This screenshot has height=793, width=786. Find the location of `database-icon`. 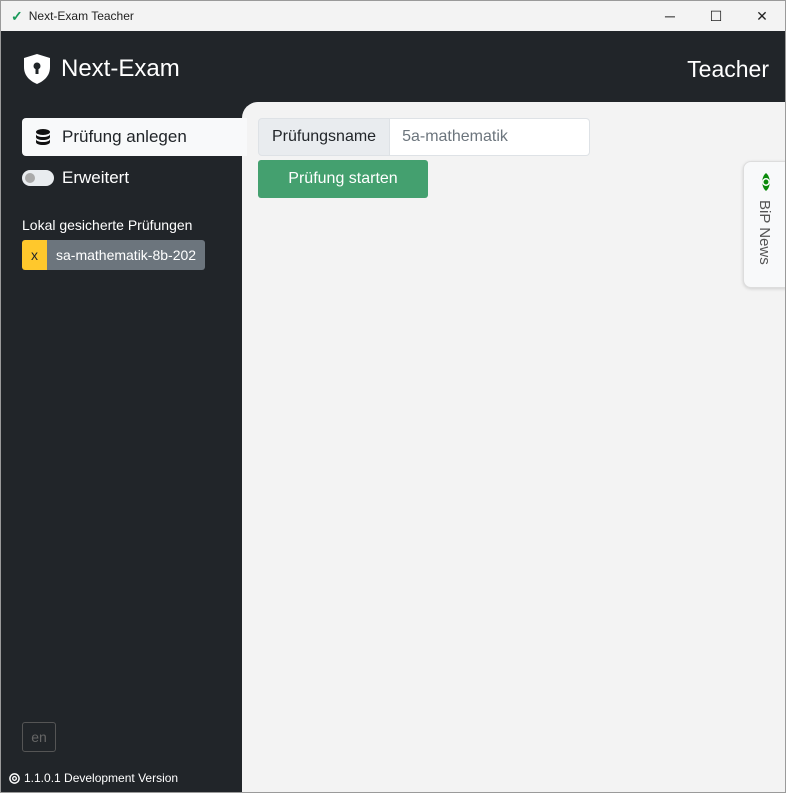

database-icon is located at coordinates (43, 137).